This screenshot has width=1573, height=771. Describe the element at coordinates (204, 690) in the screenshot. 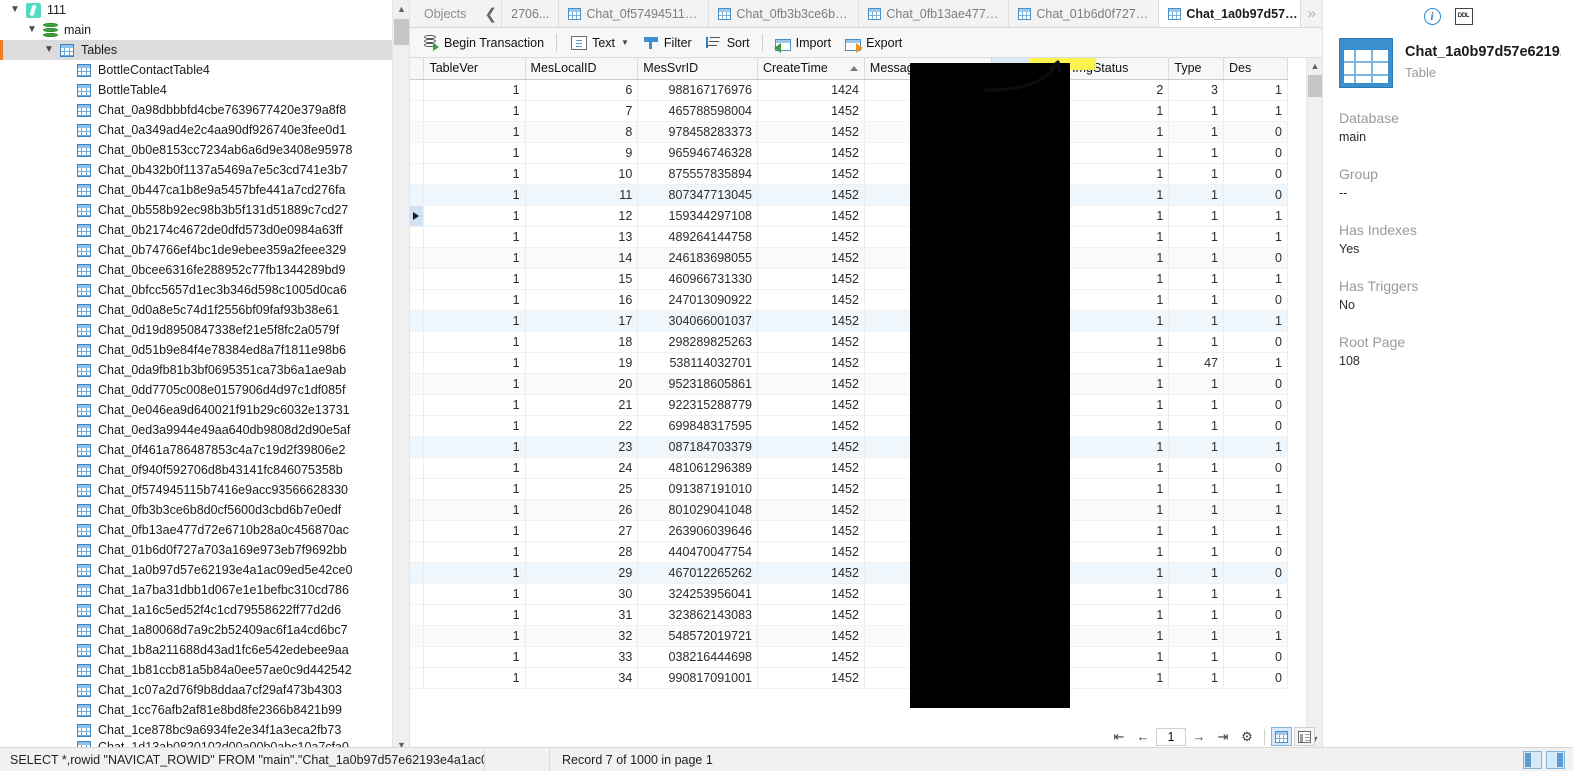

I see `tree-item-chat_1c07a2d76f9b8ddaa7cf29a: Chat_1c07a2d76f9b8ddaa7cf29af473b4303` at that location.